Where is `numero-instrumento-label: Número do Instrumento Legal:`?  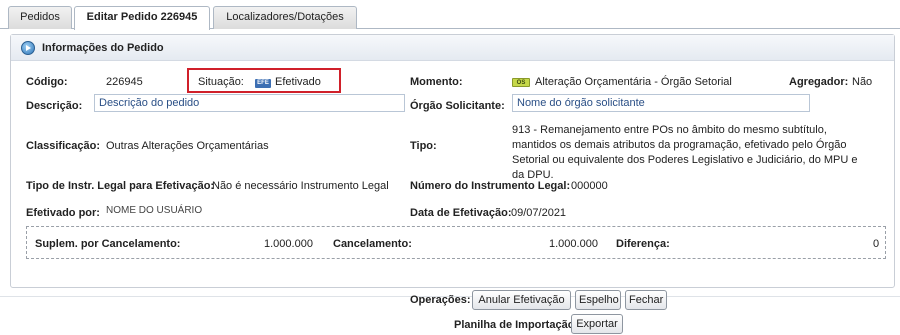
numero-instrumento-label: Número do Instrumento Legal: is located at coordinates (490, 186).